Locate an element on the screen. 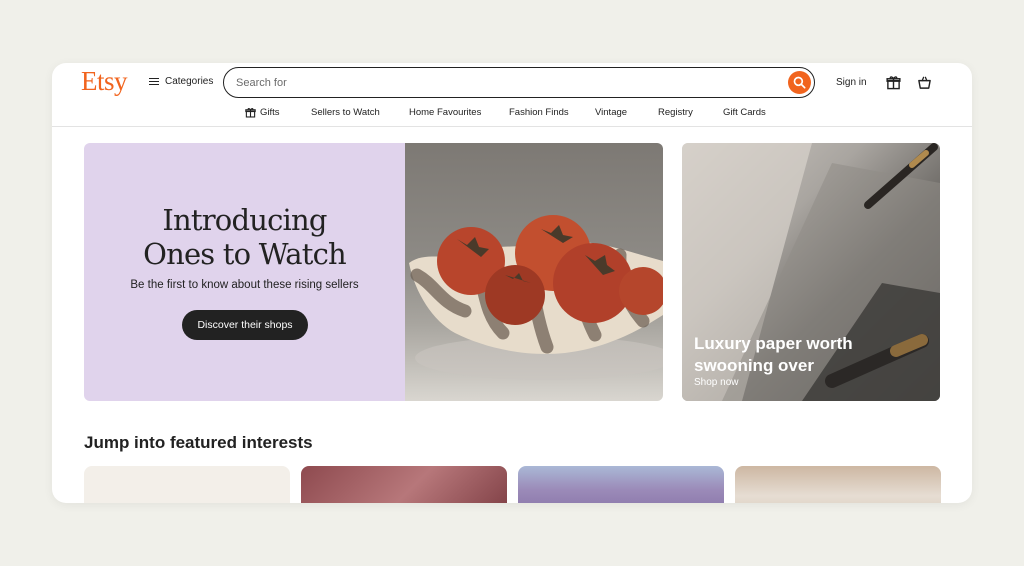  nav-item-label: Registry is located at coordinates (675, 112).